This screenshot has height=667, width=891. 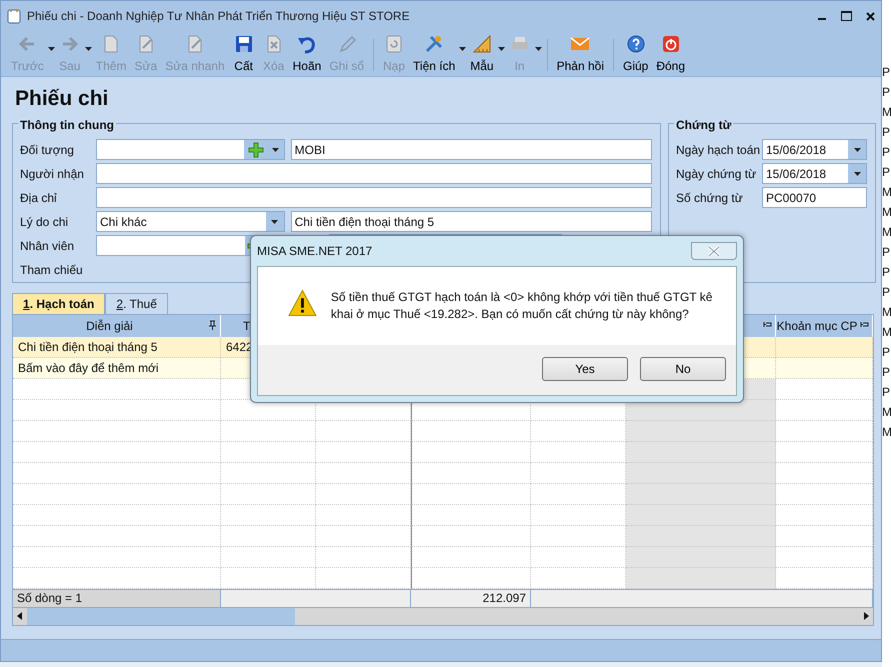 I want to click on toolbar-button: Phản hồi, so click(x=580, y=54).